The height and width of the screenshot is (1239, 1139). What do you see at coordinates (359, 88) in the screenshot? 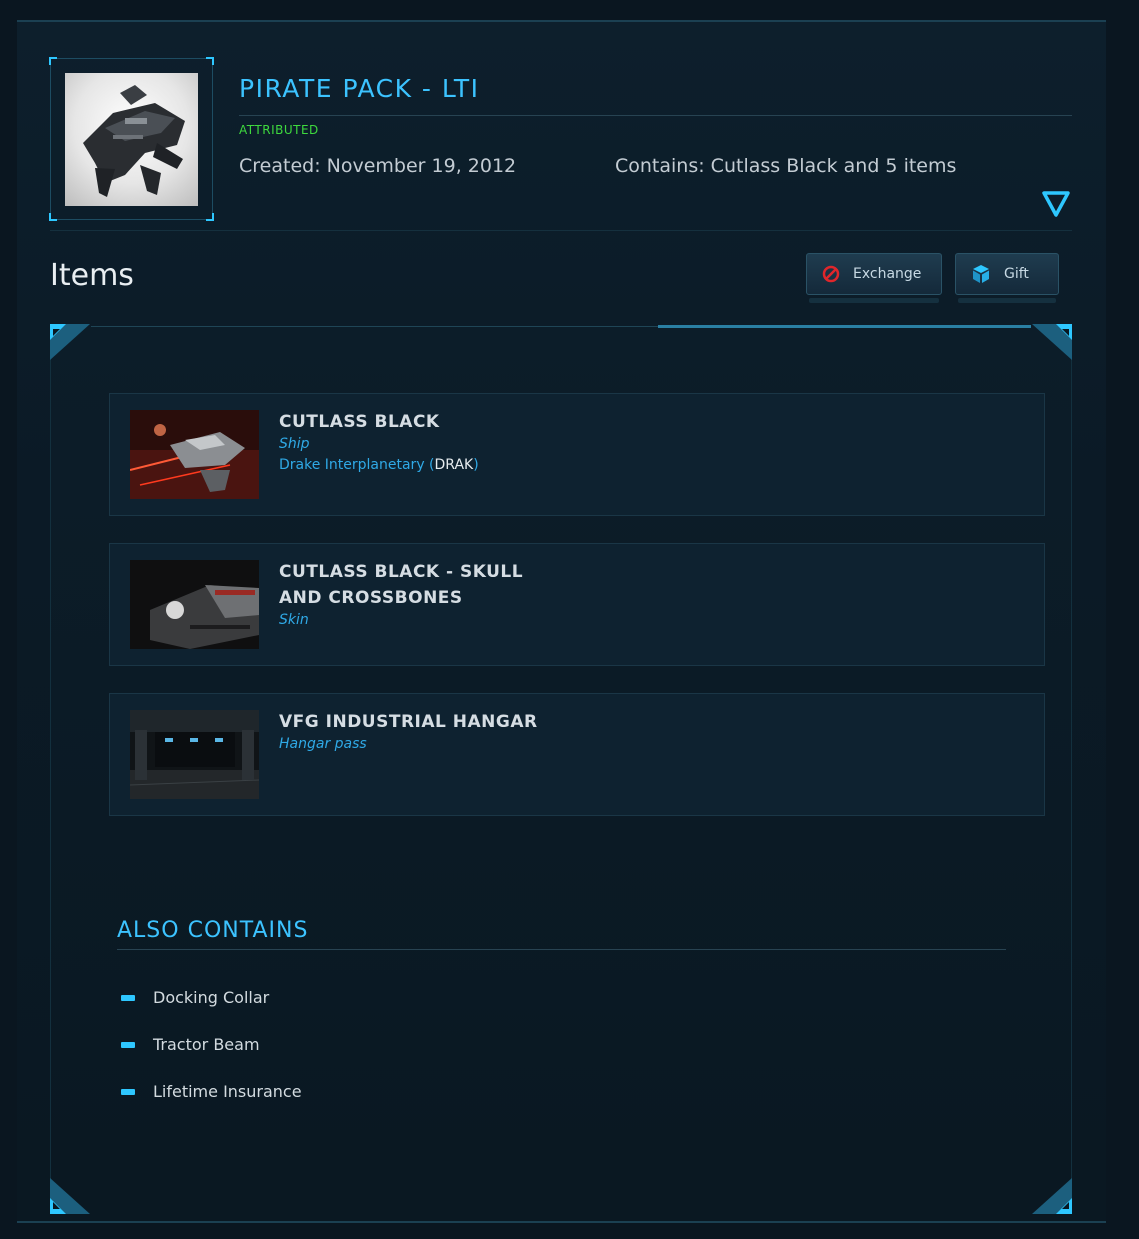
I see `pledge-title: PIRATE PACK - LTI` at bounding box center [359, 88].